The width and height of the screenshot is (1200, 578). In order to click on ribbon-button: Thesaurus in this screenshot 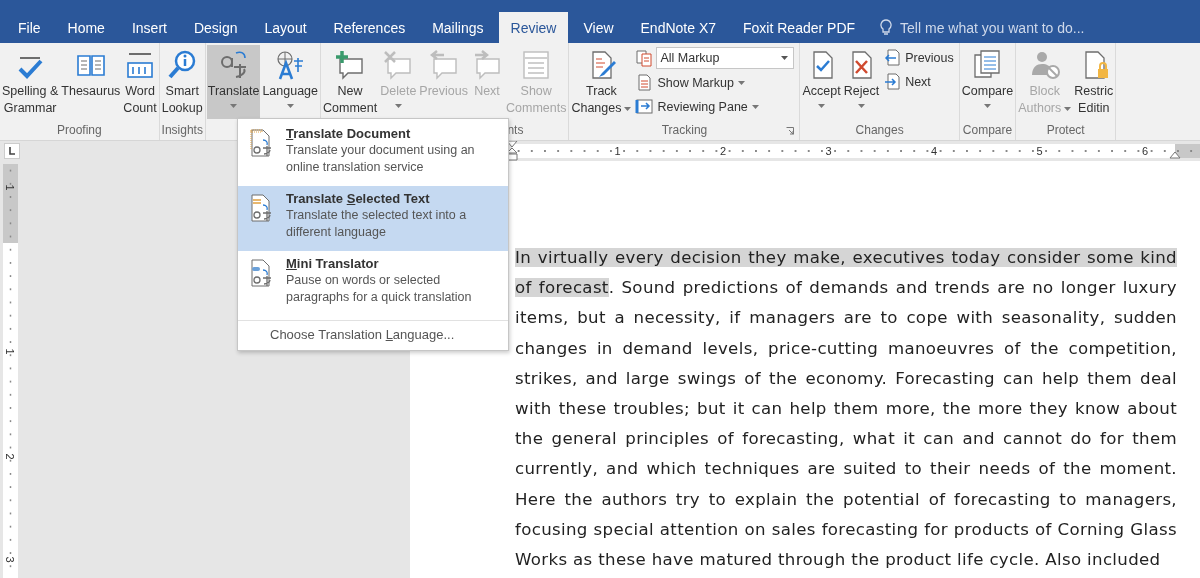, I will do `click(91, 82)`.